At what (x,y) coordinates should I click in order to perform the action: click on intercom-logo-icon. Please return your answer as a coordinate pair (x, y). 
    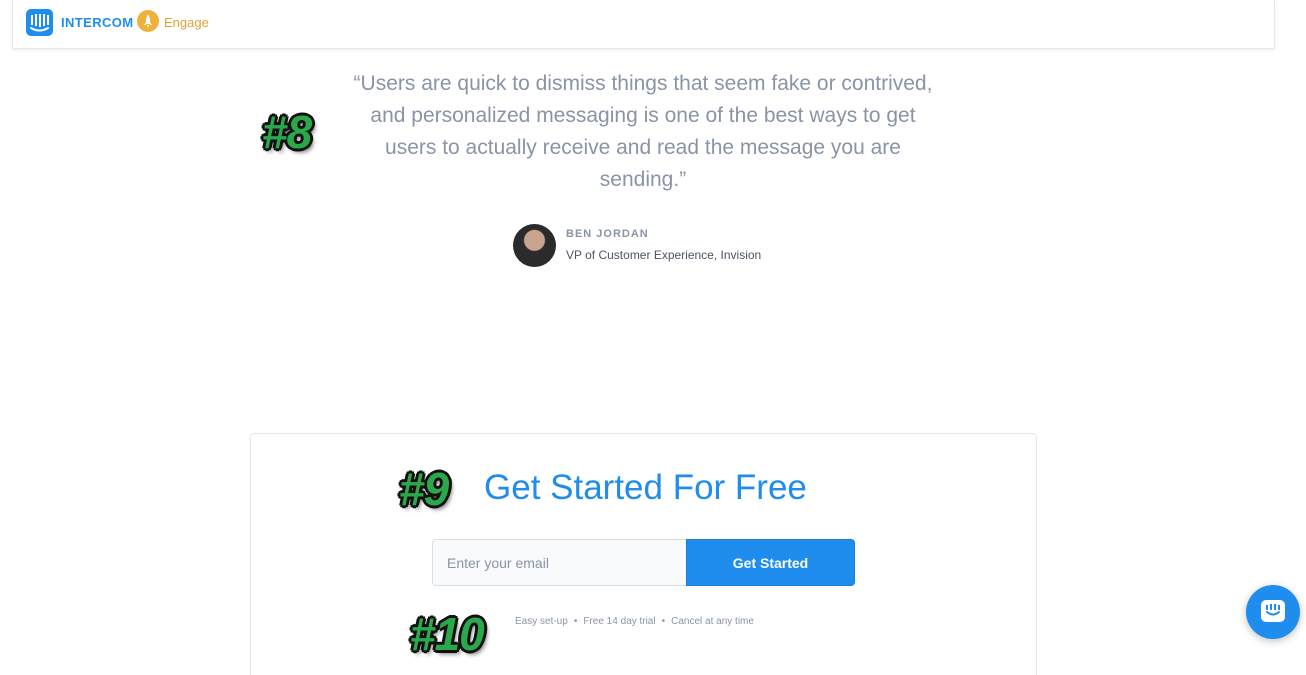
    Looking at the image, I should click on (39, 22).